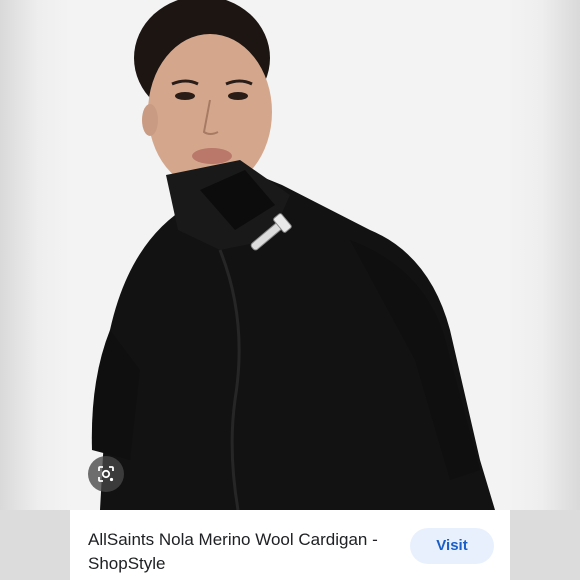 Image resolution: width=580 pixels, height=580 pixels. What do you see at coordinates (452, 546) in the screenshot?
I see `visit-button: Visit` at bounding box center [452, 546].